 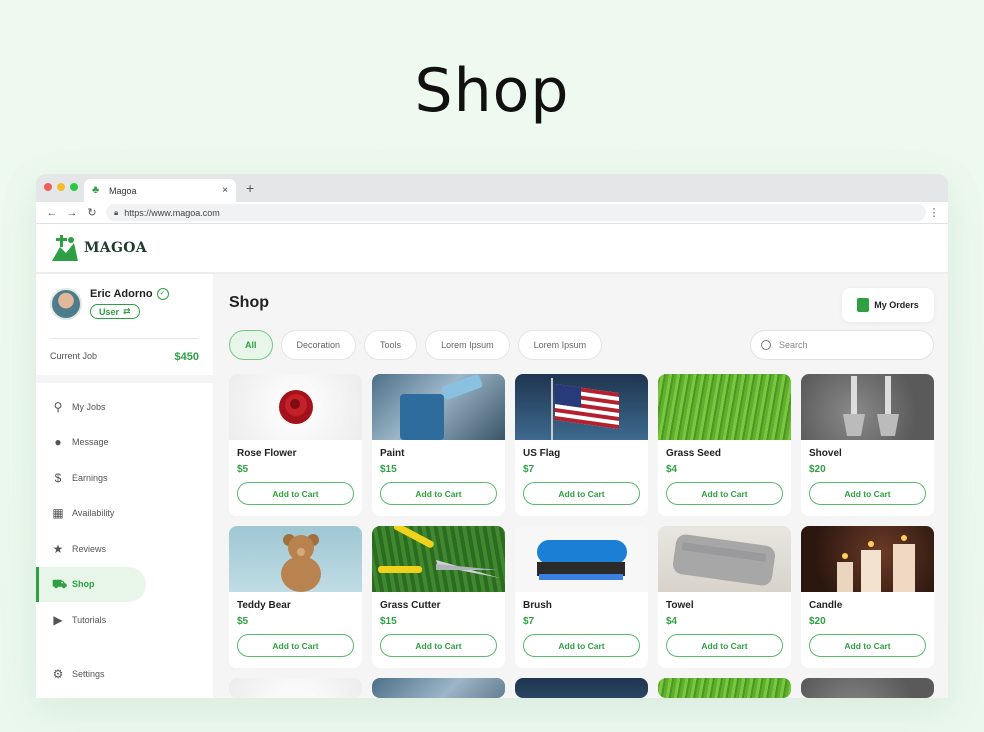 What do you see at coordinates (109, 311) in the screenshot?
I see `role-label: User` at bounding box center [109, 311].